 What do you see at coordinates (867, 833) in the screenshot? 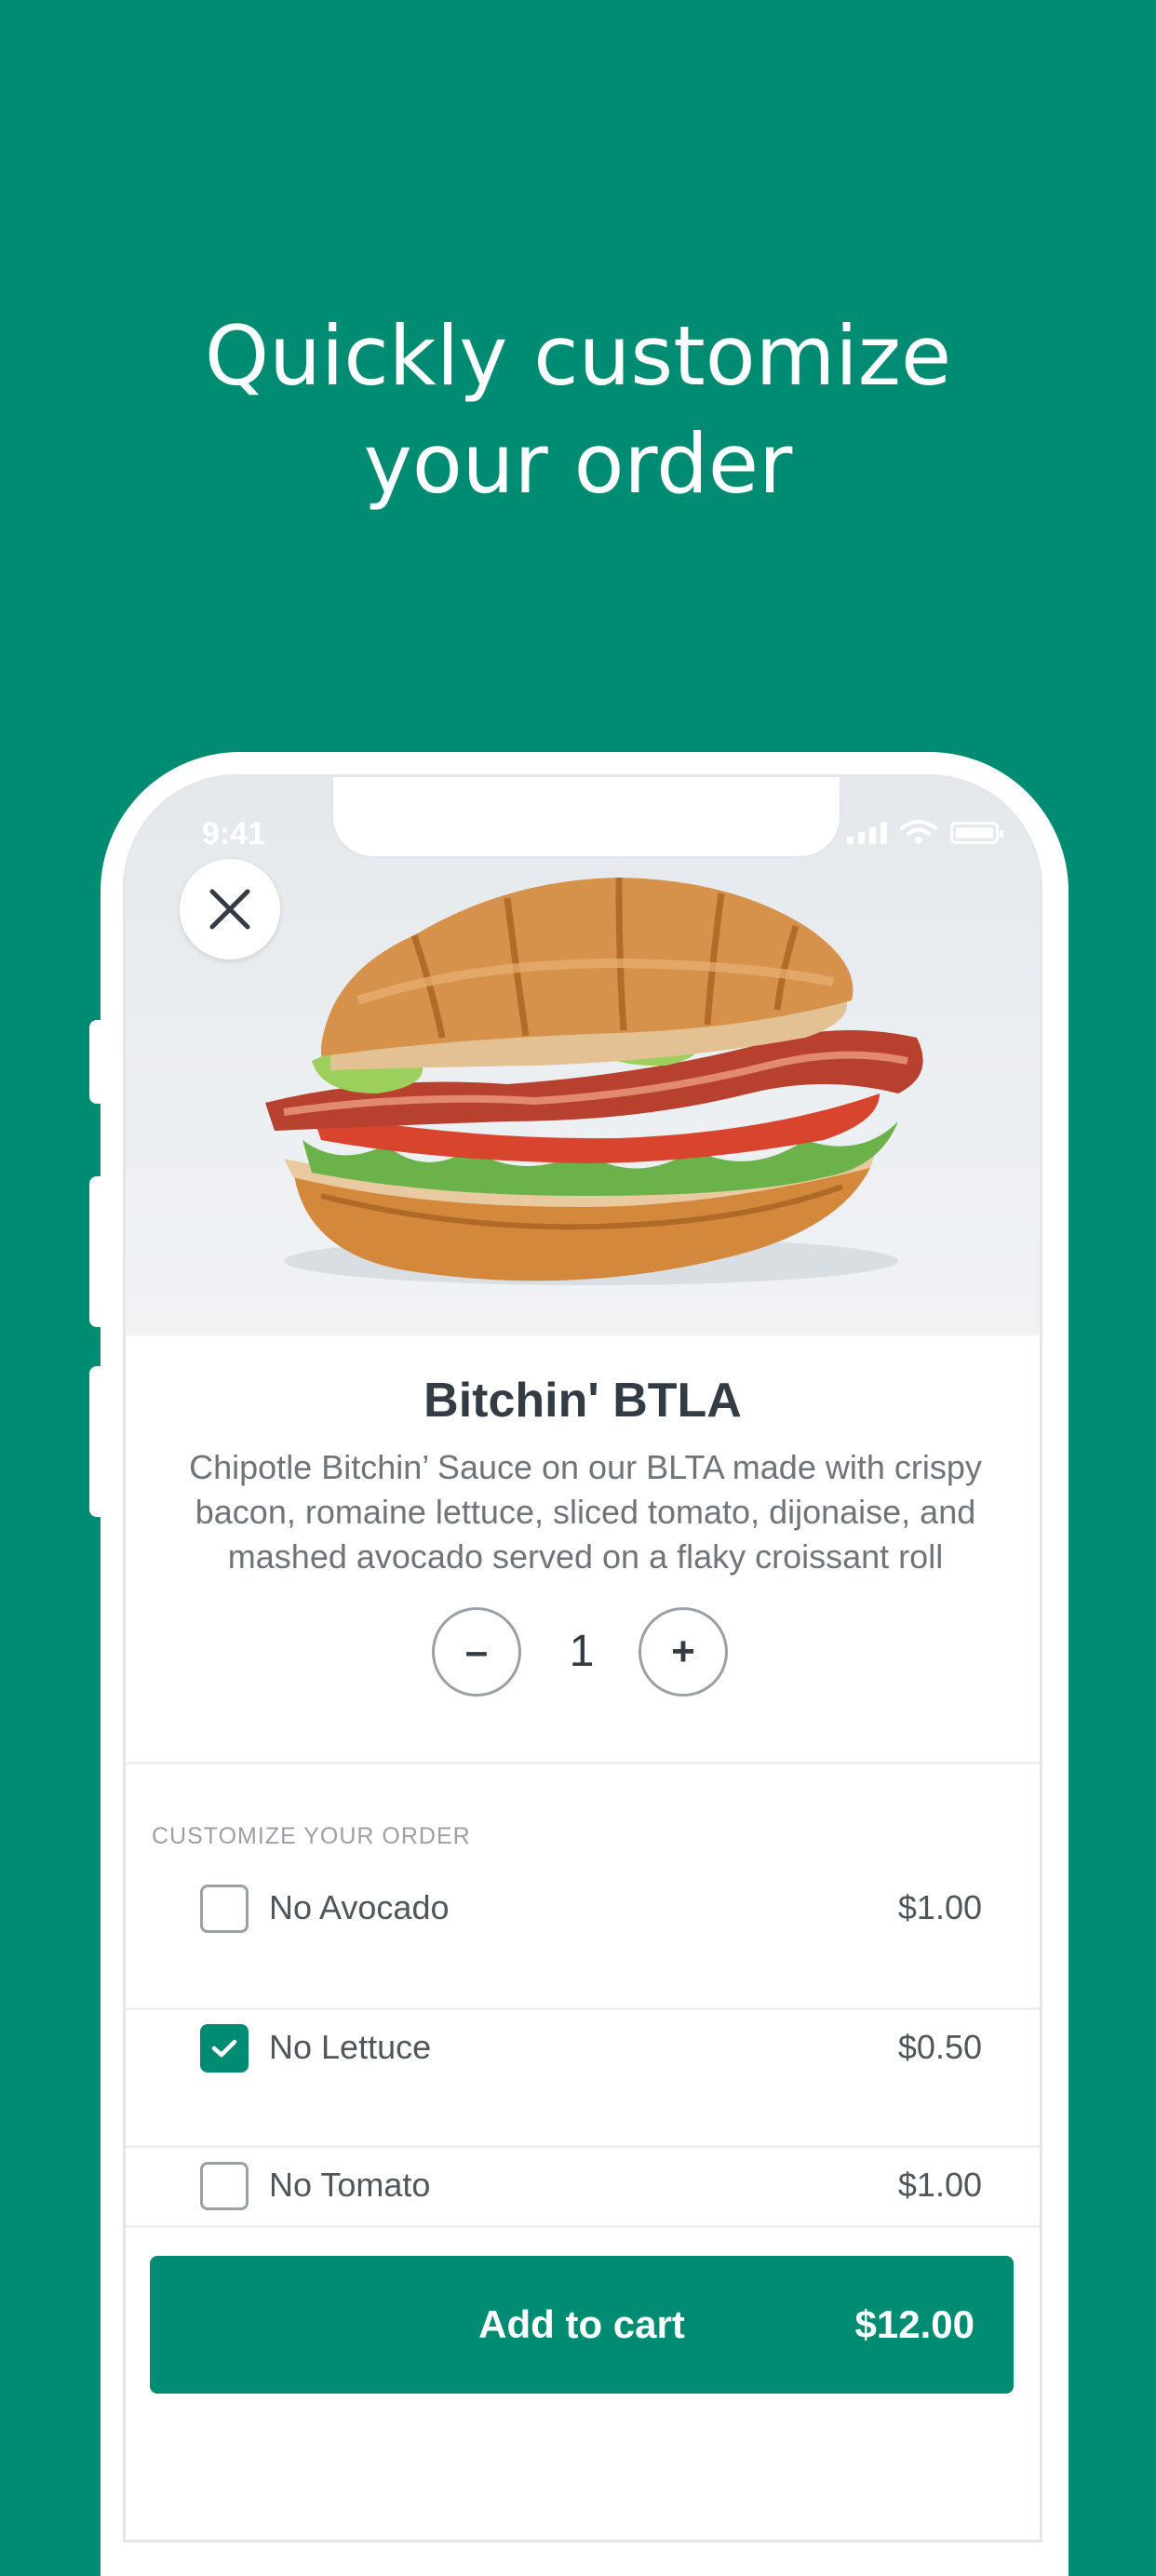
I see `cellular-signal-icon` at bounding box center [867, 833].